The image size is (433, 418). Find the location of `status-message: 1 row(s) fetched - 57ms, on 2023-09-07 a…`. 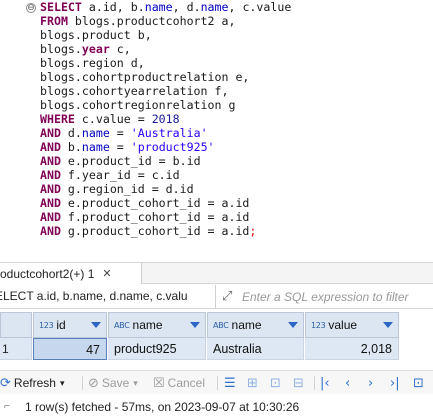

status-message: 1 row(s) fetched - 57ms, on 2023-09-07 a… is located at coordinates (162, 407).